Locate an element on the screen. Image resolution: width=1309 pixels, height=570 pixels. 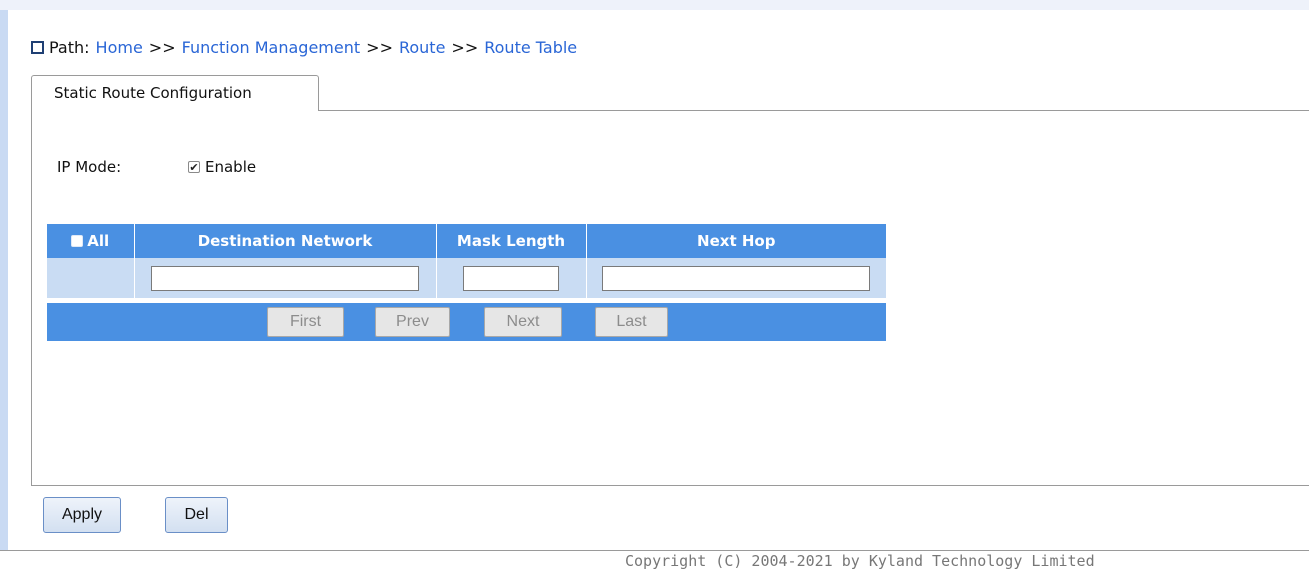
breadcrumb-route-link: Route is located at coordinates (422, 47).